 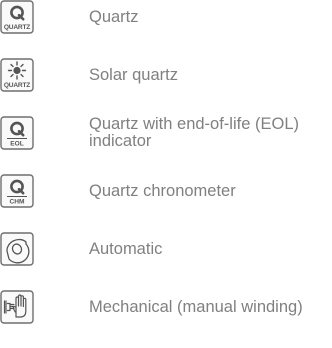 I want to click on quartz-chronometer-icon: CHM, so click(x=17, y=191).